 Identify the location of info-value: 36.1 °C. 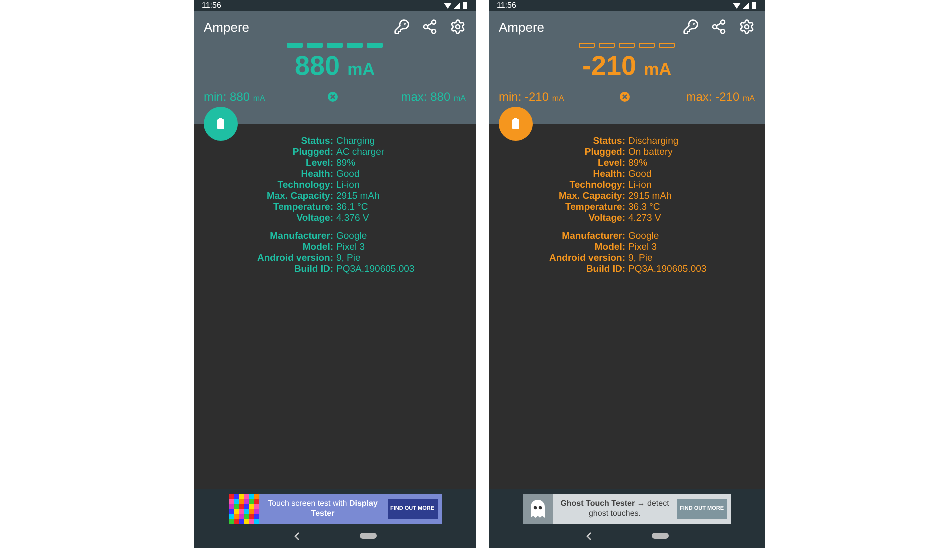
(353, 207).